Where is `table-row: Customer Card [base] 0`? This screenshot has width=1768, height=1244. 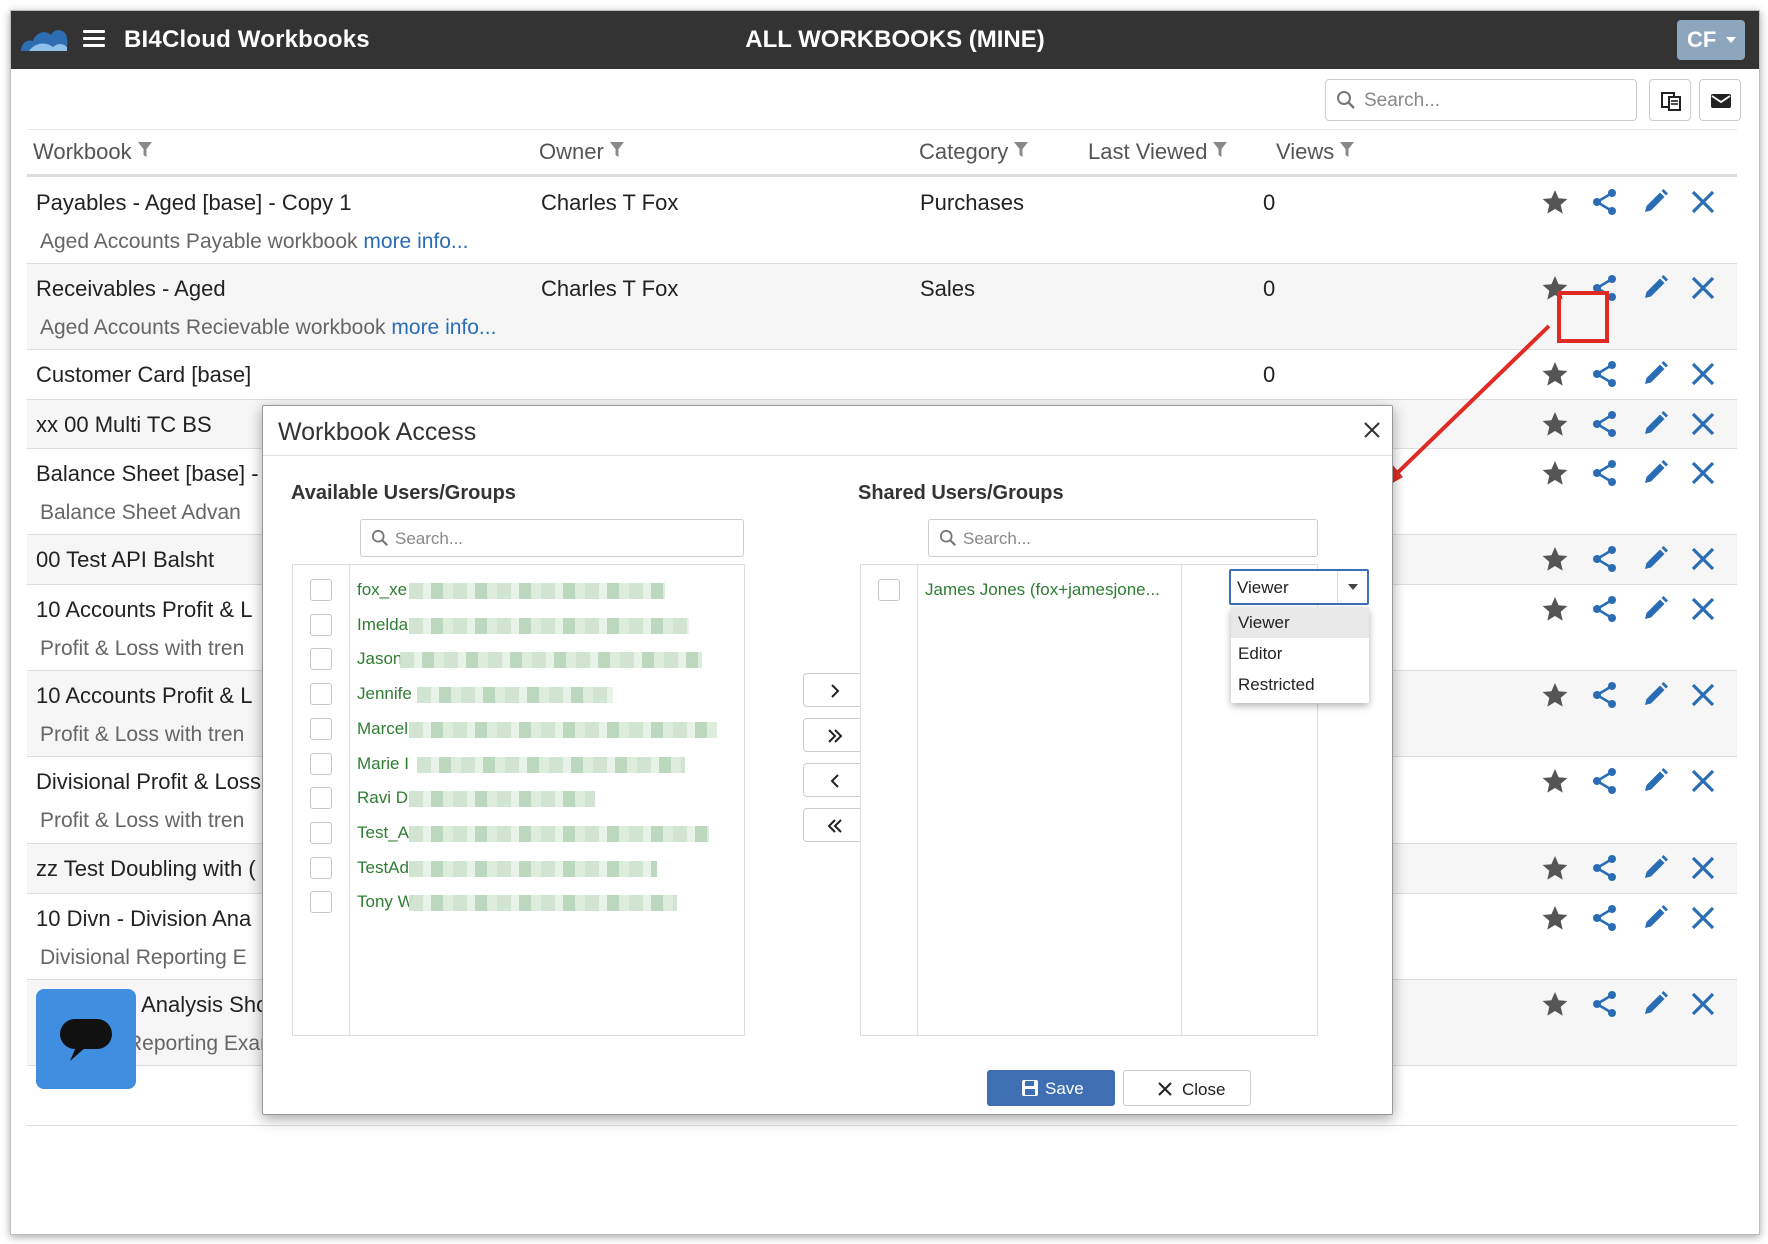
table-row: Customer Card [base] 0 is located at coordinates (882, 375).